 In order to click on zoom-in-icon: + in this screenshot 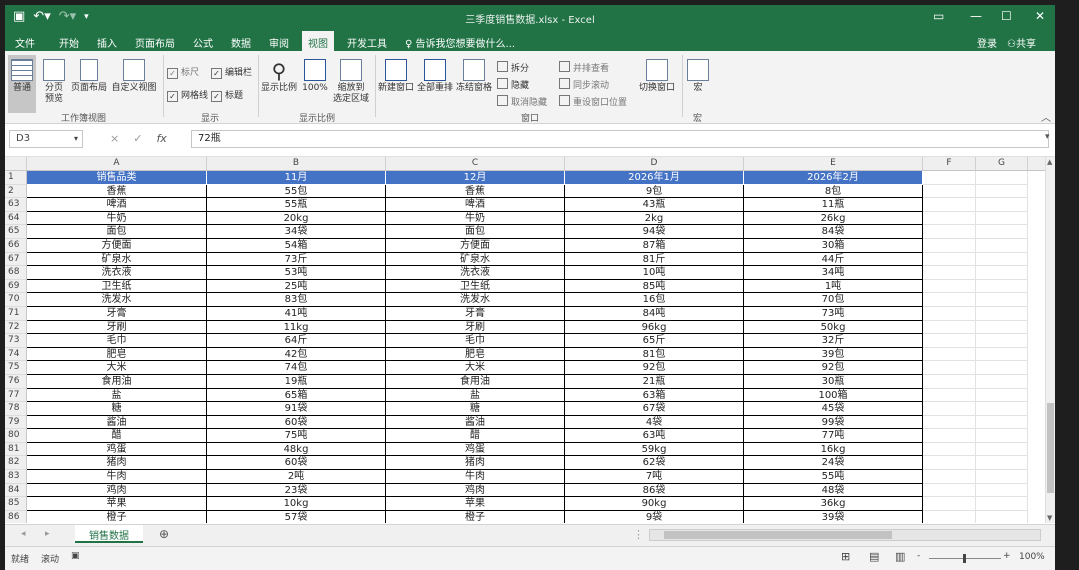, I will do `click(1007, 556)`.